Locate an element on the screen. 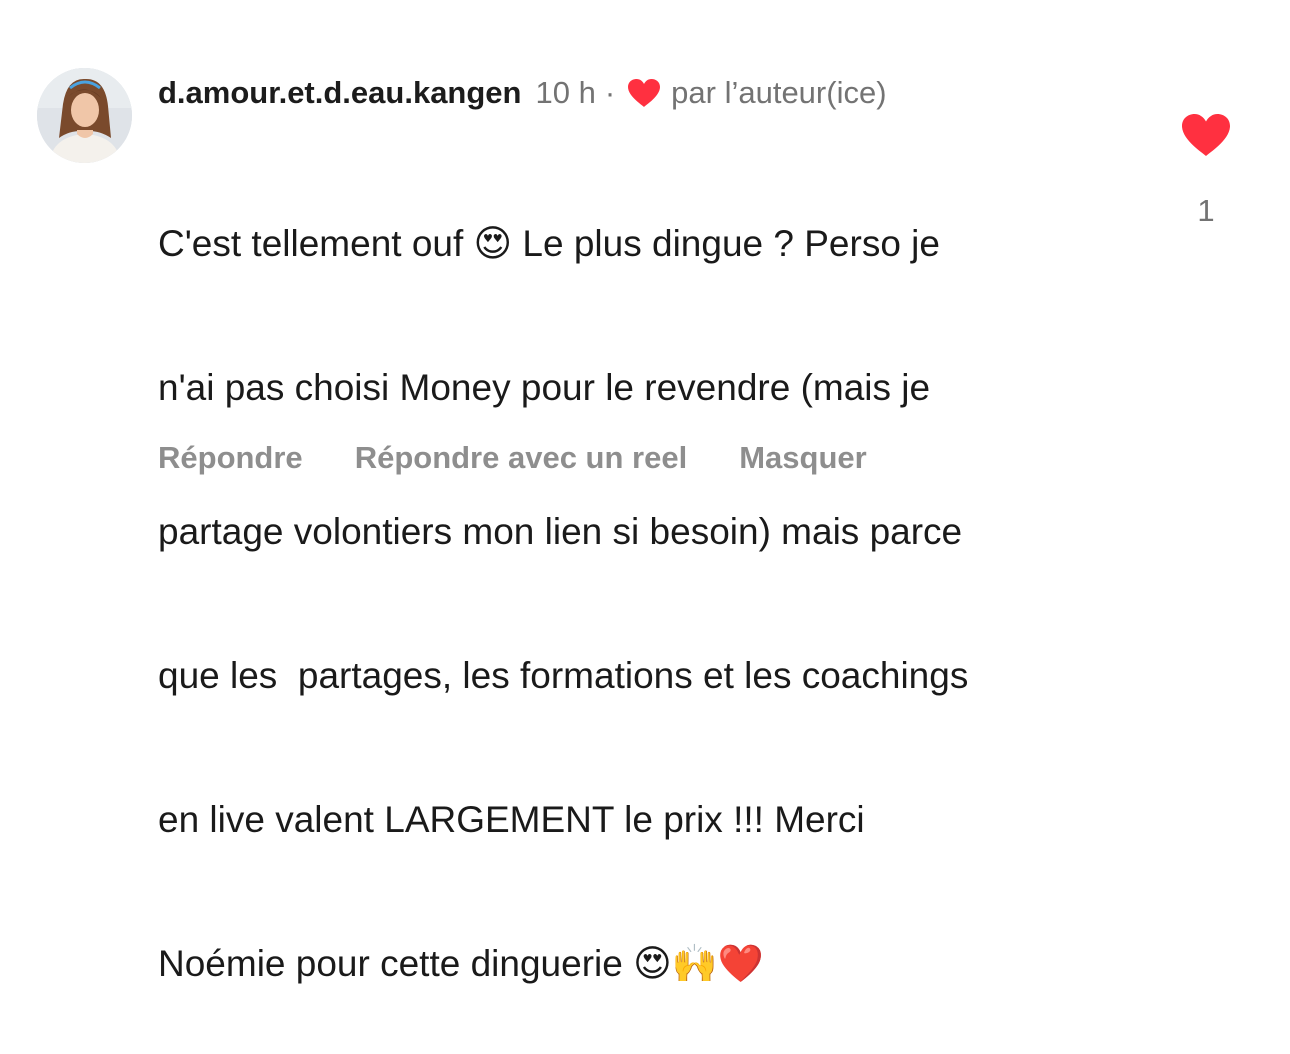  reply-with-reel-button: Répondre avec un reel is located at coordinates (521, 458).